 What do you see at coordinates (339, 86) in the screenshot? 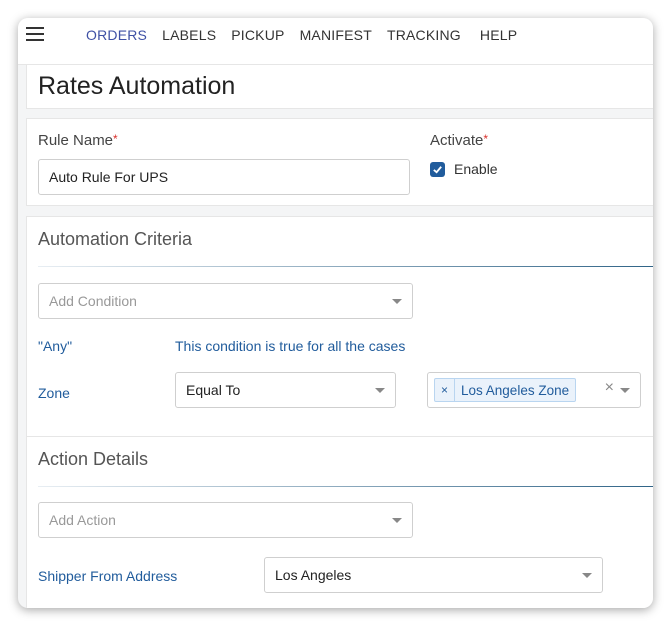
I see `title-card: Rates Automation` at bounding box center [339, 86].